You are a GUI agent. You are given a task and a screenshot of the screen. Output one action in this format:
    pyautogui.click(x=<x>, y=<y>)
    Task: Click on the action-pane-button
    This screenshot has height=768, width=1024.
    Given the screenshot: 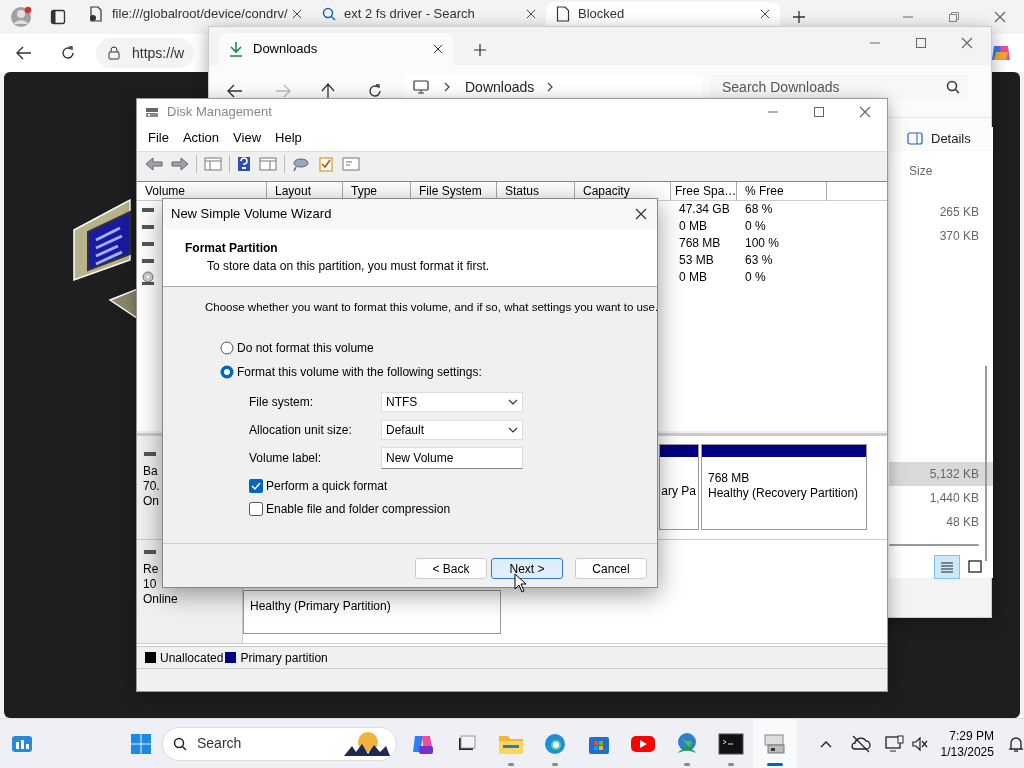 What is the action you would take?
    pyautogui.click(x=268, y=163)
    